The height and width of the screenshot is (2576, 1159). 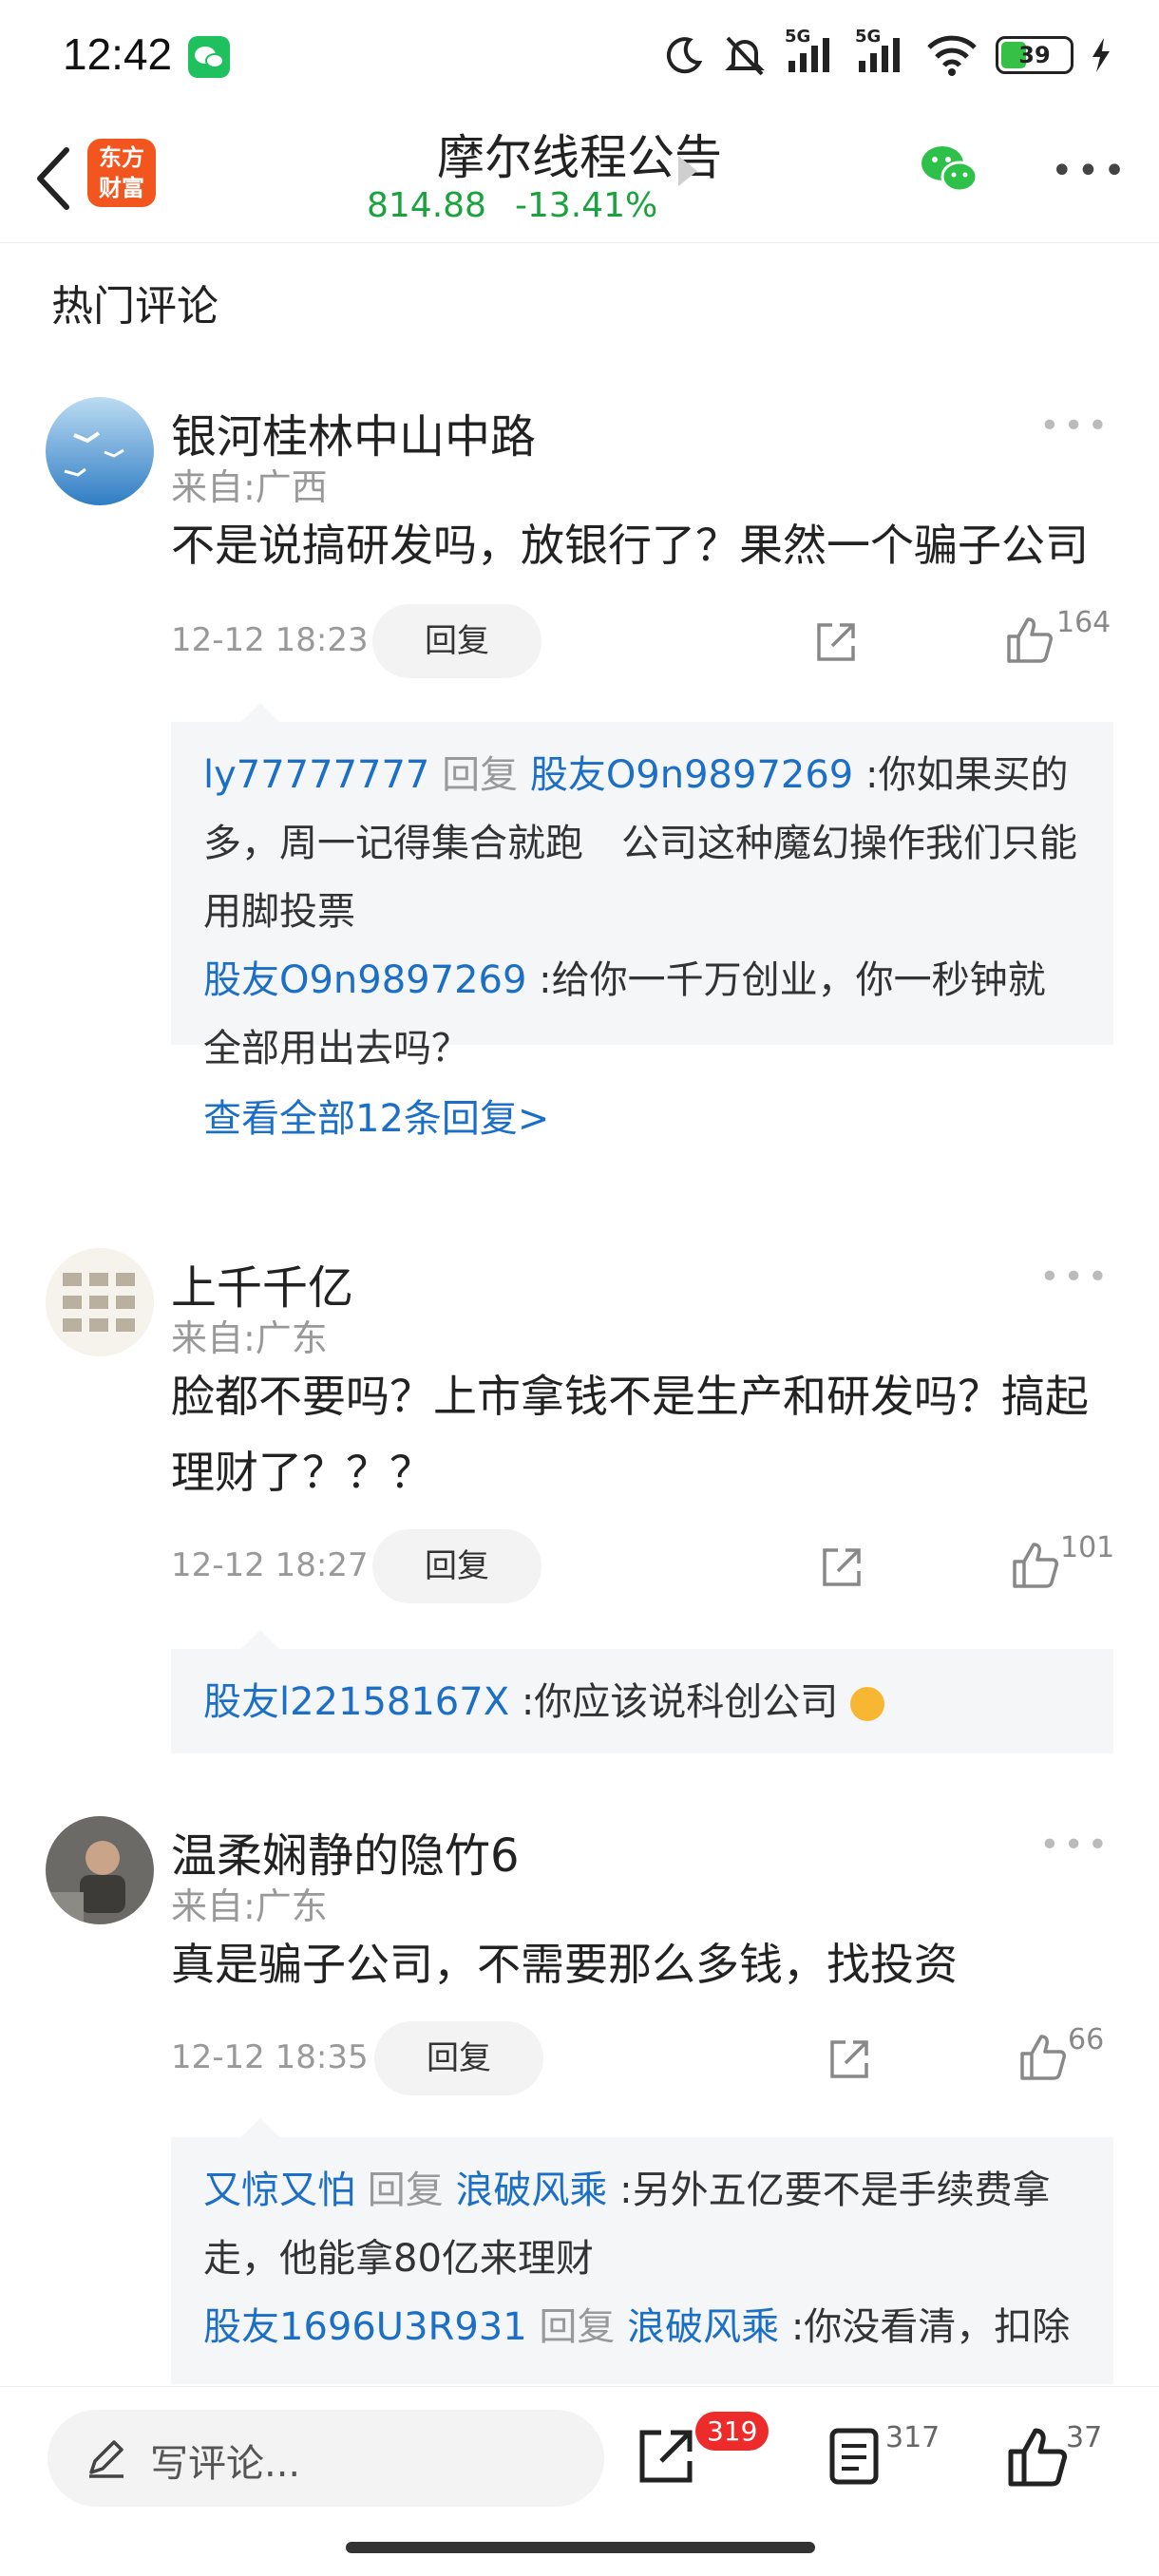 What do you see at coordinates (579, 56) in the screenshot?
I see `status-bar: 12:42 5G 5G 39` at bounding box center [579, 56].